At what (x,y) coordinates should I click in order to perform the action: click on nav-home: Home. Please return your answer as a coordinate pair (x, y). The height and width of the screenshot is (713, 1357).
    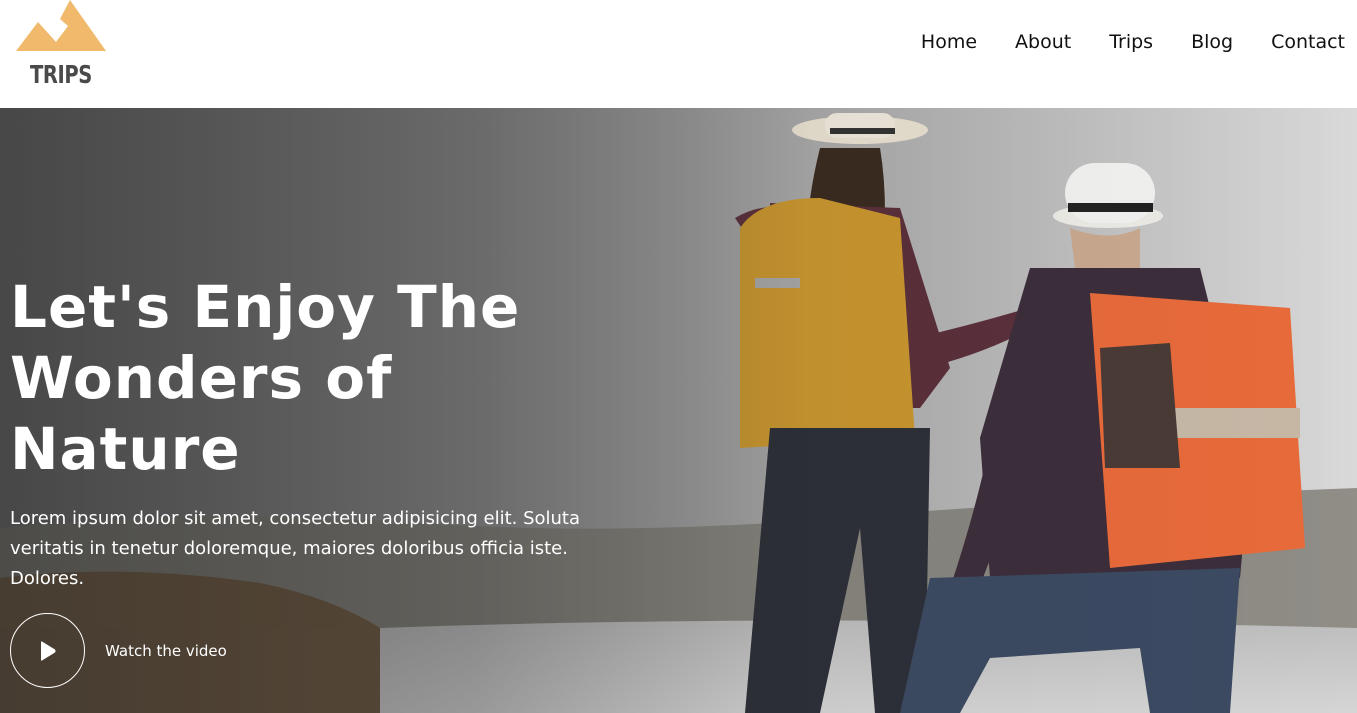
    Looking at the image, I should click on (930, 42).